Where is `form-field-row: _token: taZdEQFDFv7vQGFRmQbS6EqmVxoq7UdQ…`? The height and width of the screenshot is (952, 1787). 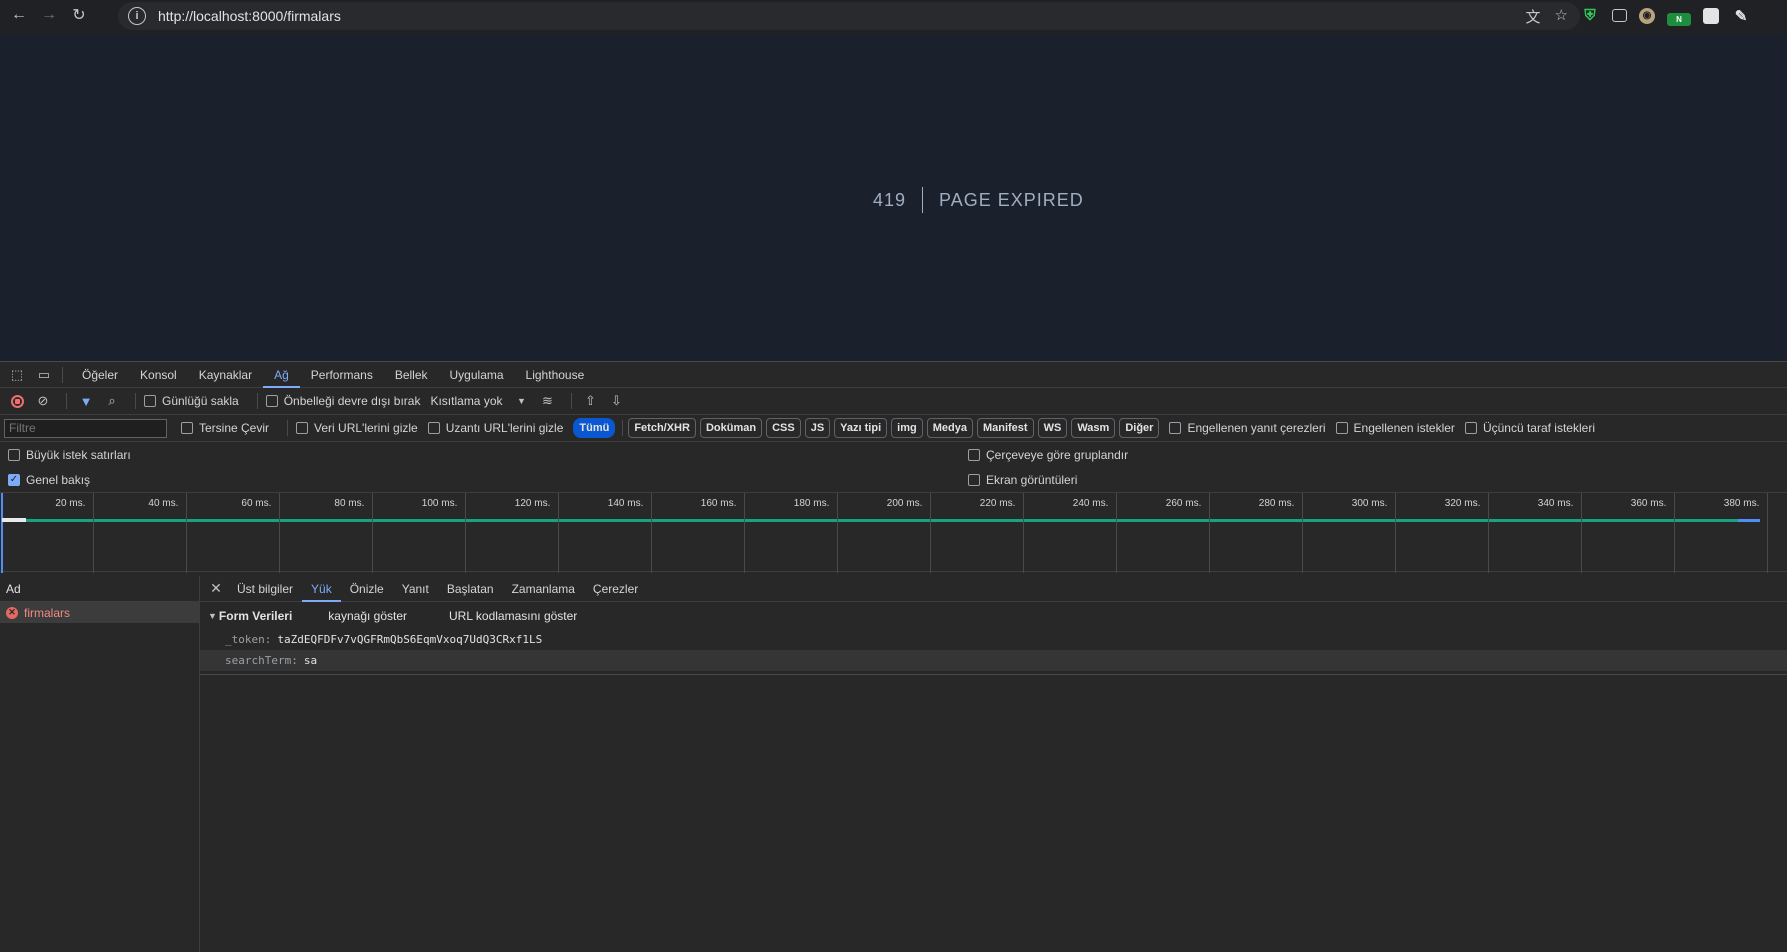 form-field-row: _token: taZdEQFDFv7vQGFRmQbS6EqmVxoq7UdQ… is located at coordinates (993, 639).